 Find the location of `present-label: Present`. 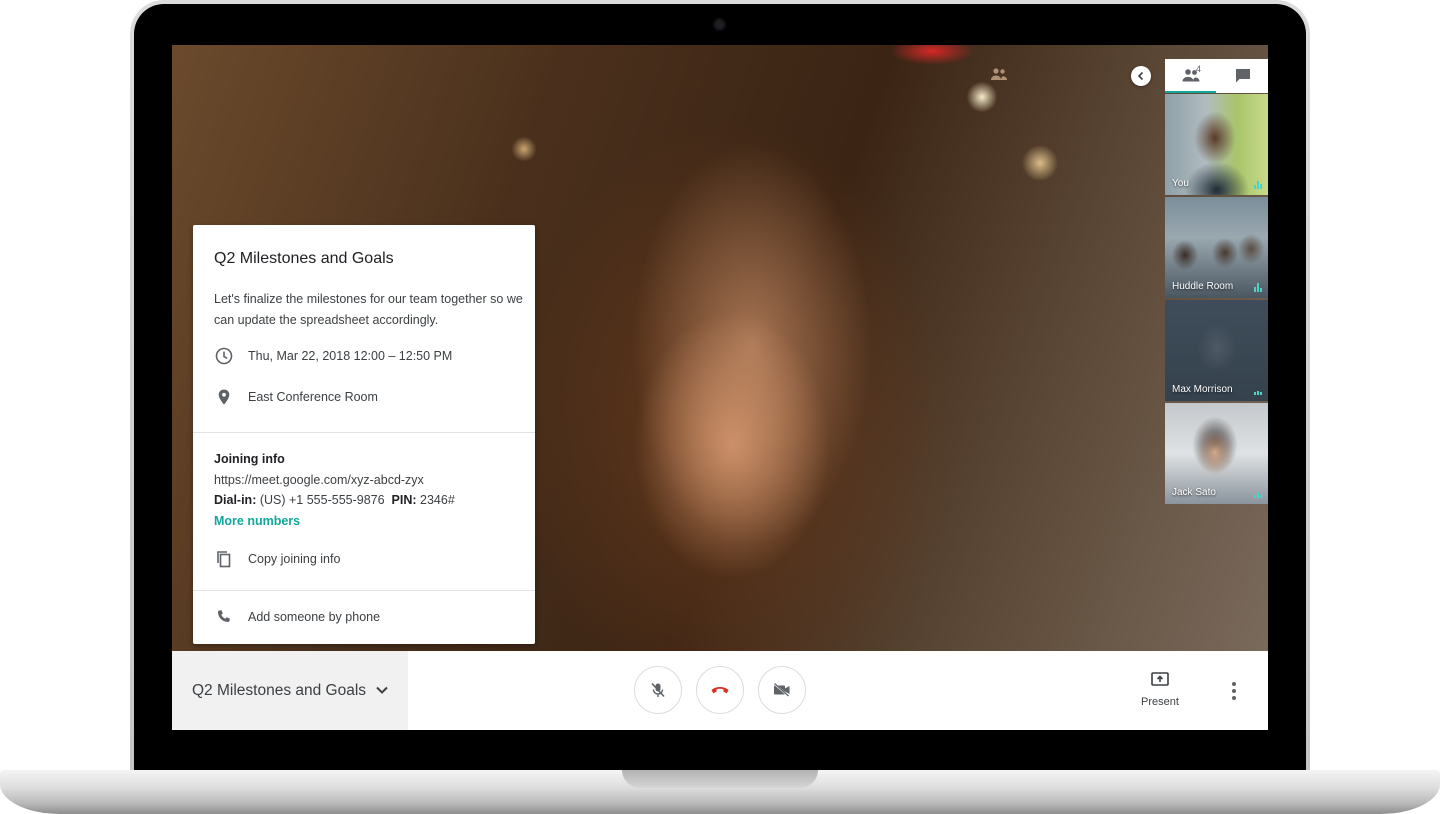

present-label: Present is located at coordinates (1160, 702).